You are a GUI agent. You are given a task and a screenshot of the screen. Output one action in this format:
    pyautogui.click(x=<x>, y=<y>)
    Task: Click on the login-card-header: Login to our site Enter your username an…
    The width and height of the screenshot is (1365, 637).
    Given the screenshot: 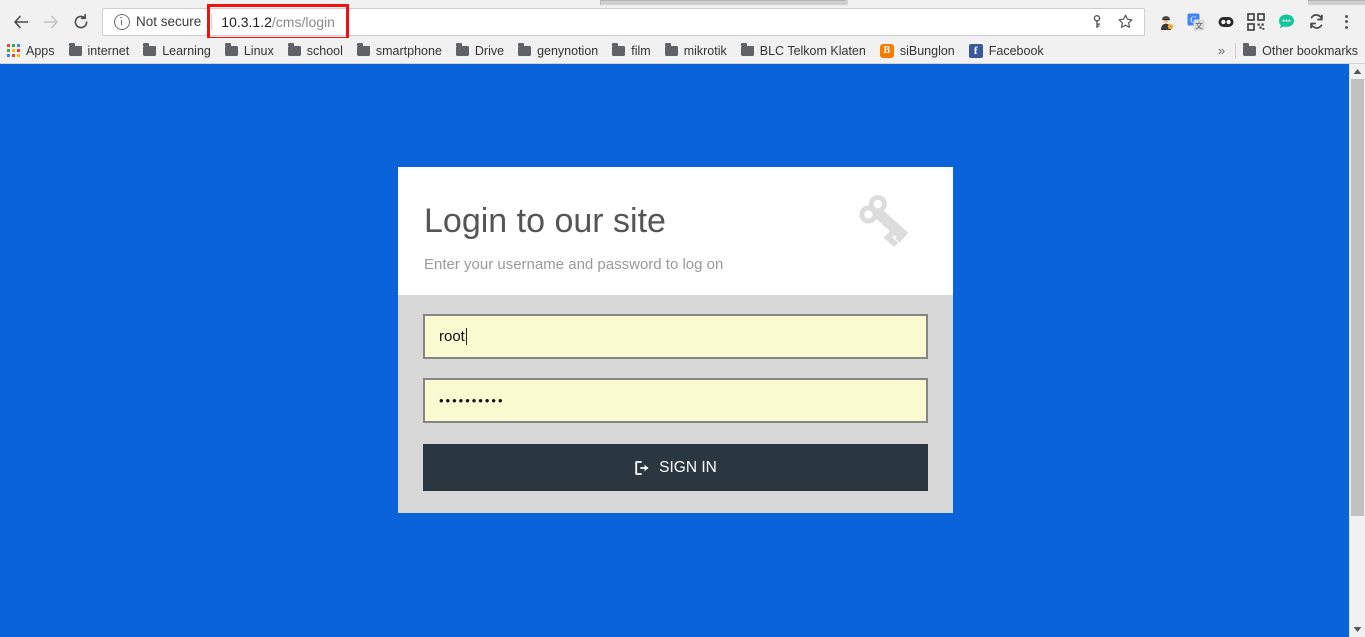 What is the action you would take?
    pyautogui.click(x=675, y=231)
    